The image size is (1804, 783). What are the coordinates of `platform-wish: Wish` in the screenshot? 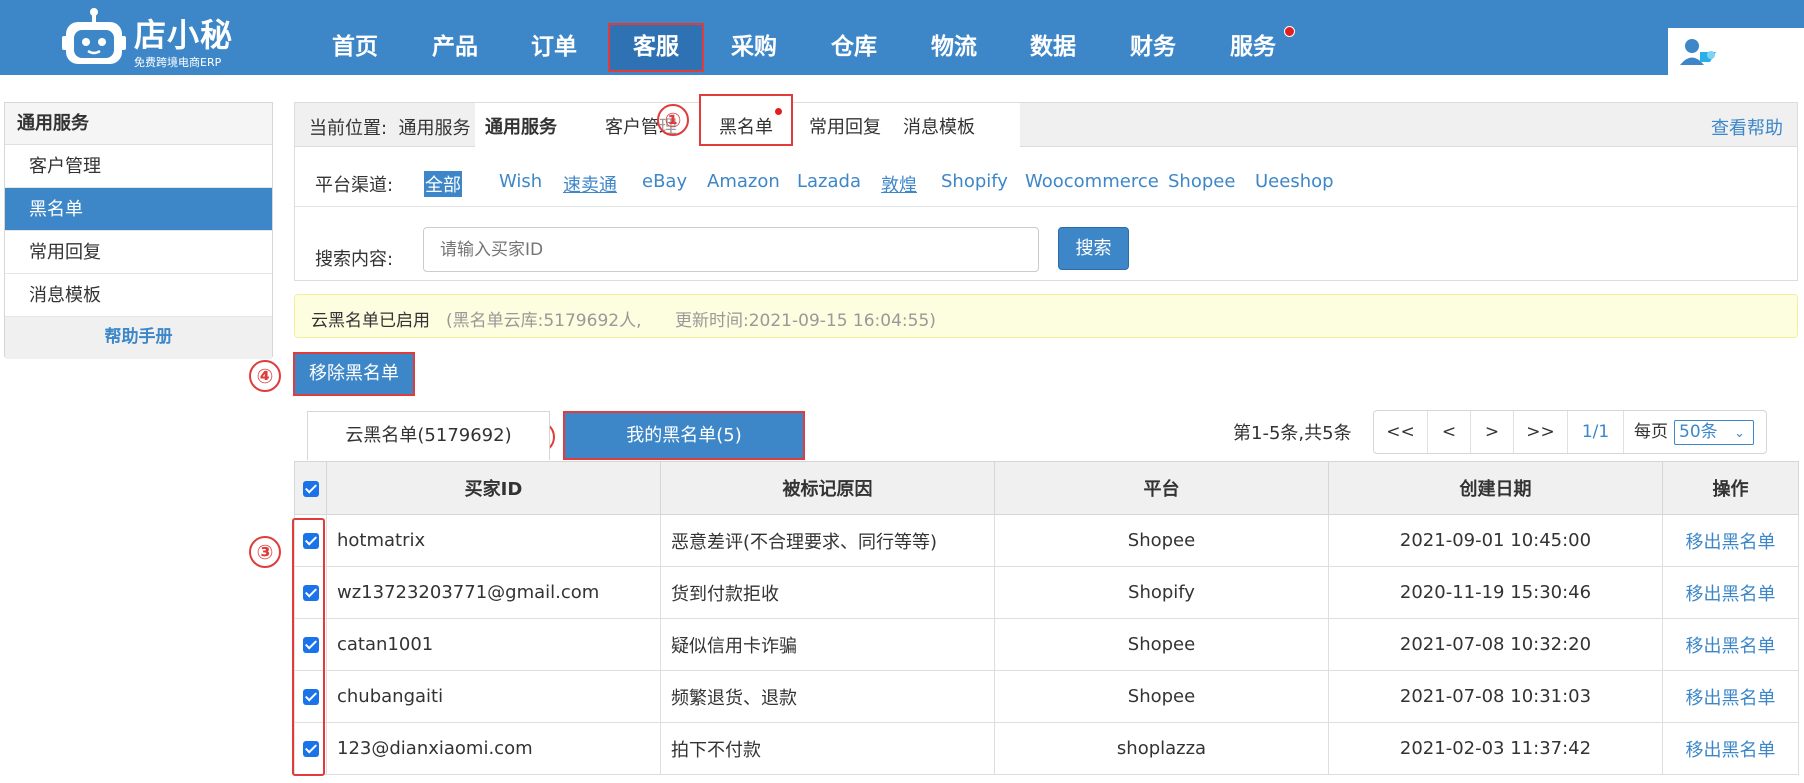 It's located at (520, 181).